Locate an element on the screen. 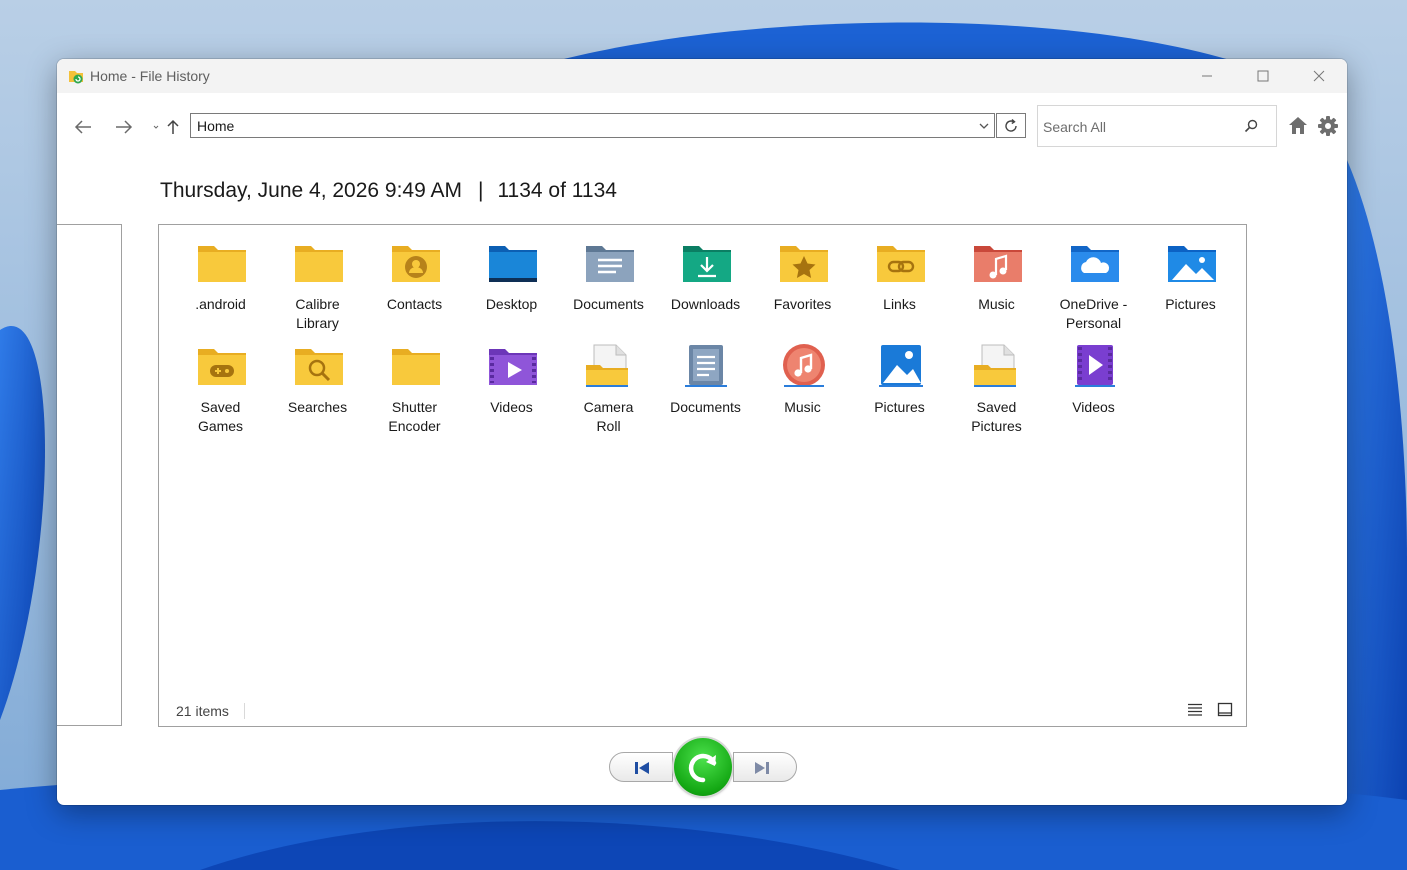  music-folder-icon is located at coordinates (998, 264).